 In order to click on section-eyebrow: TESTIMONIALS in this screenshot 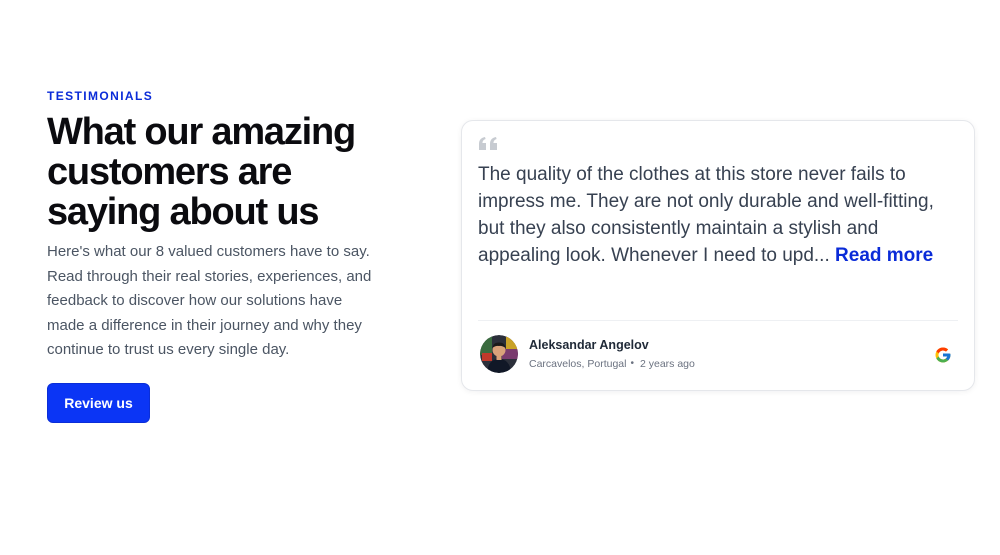, I will do `click(100, 96)`.